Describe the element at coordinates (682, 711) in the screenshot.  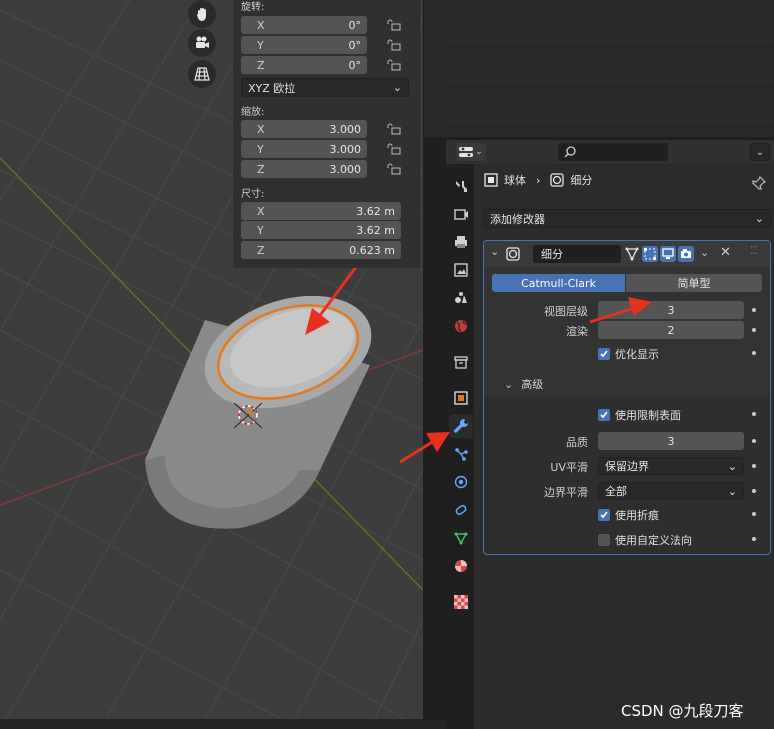
I see `watermark: CSDN @九段刀客` at that location.